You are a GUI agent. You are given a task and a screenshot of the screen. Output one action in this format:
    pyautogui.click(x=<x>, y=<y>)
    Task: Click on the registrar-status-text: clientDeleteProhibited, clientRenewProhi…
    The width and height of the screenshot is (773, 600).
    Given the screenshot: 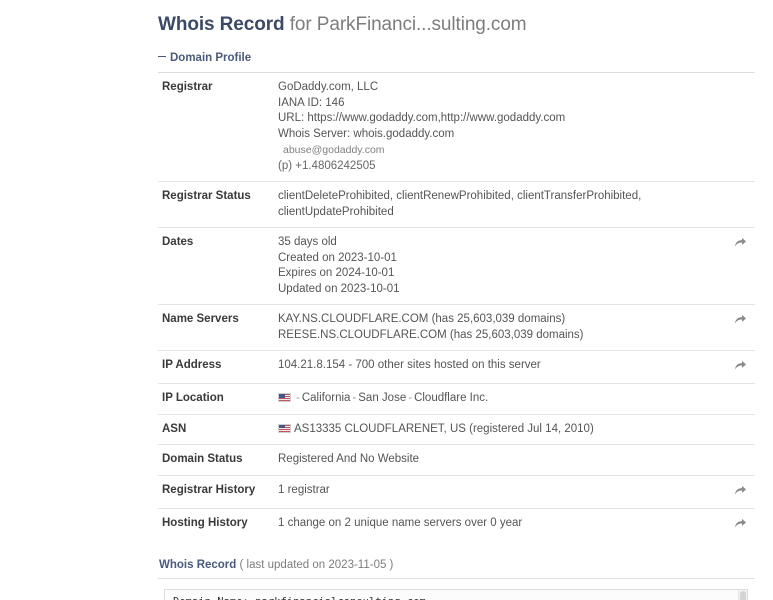 What is the action you would take?
    pyautogui.click(x=460, y=204)
    